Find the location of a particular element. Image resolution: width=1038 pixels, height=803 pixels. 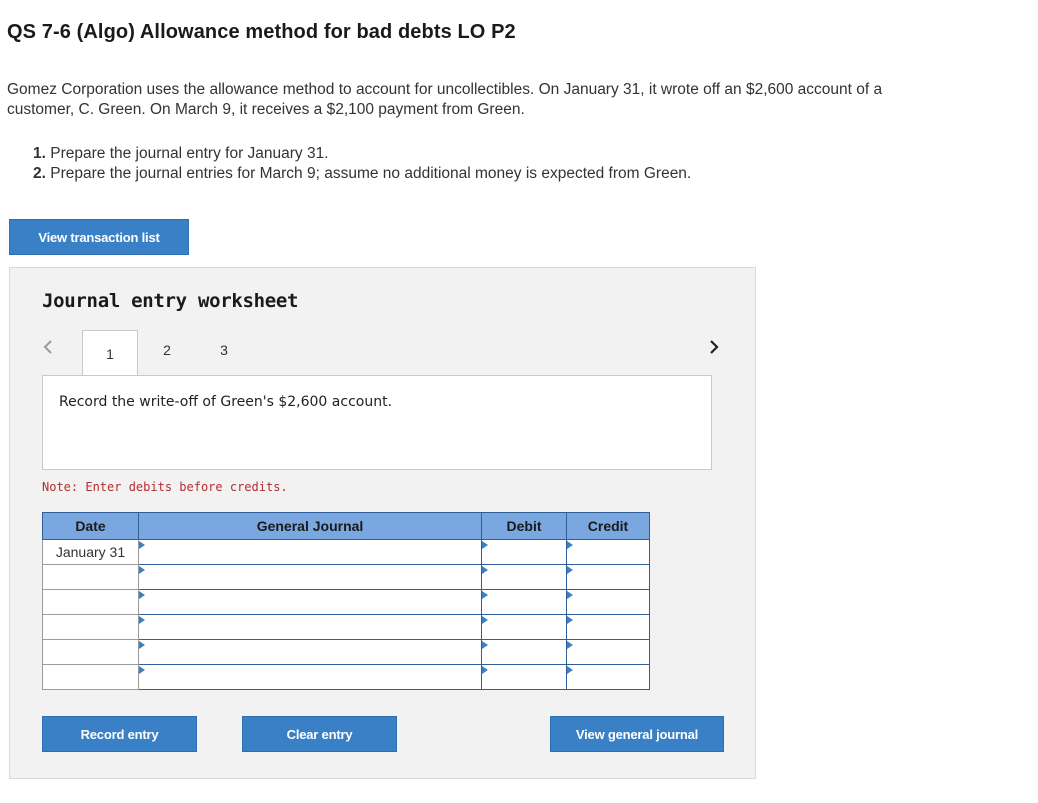

entry-note: Note: Enter debits before credits. is located at coordinates (165, 487).